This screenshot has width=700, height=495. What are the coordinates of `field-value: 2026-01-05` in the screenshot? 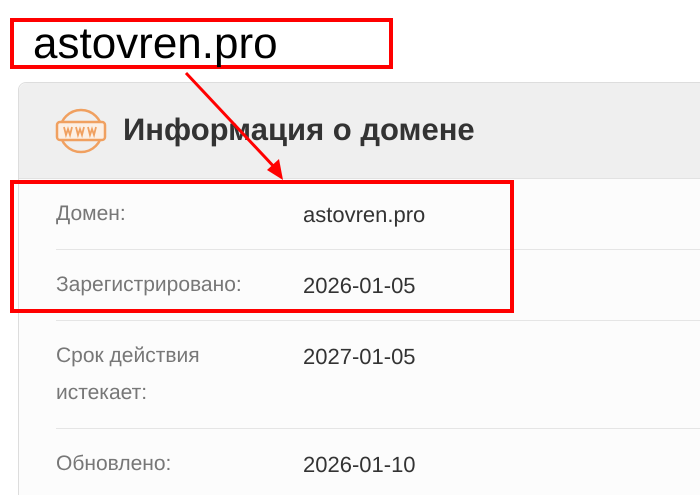 It's located at (359, 286).